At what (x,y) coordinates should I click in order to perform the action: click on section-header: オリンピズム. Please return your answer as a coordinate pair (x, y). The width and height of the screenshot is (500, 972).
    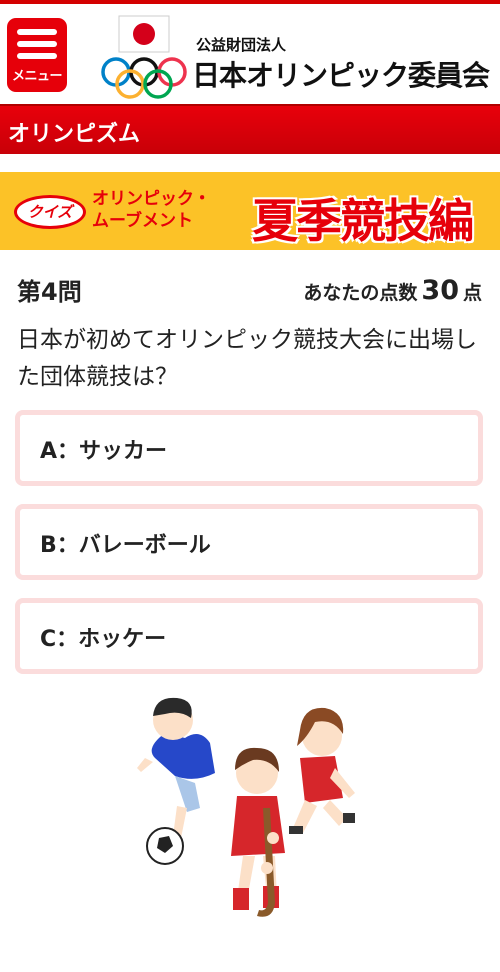
    Looking at the image, I should click on (250, 129).